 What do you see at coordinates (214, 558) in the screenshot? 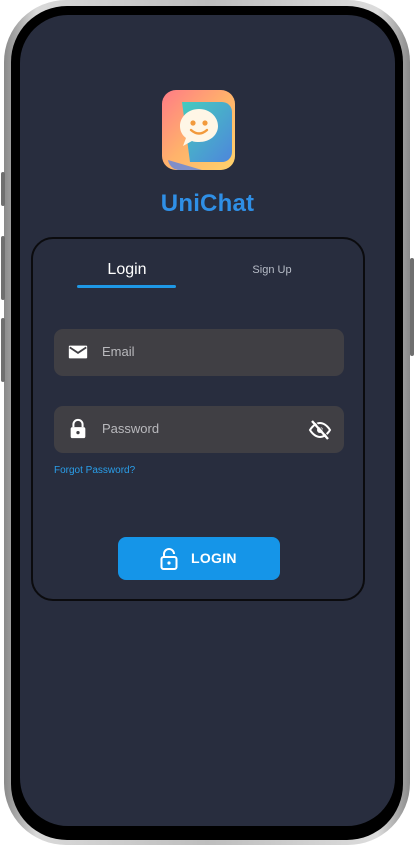
I see `login-button-label: LOGIN` at bounding box center [214, 558].